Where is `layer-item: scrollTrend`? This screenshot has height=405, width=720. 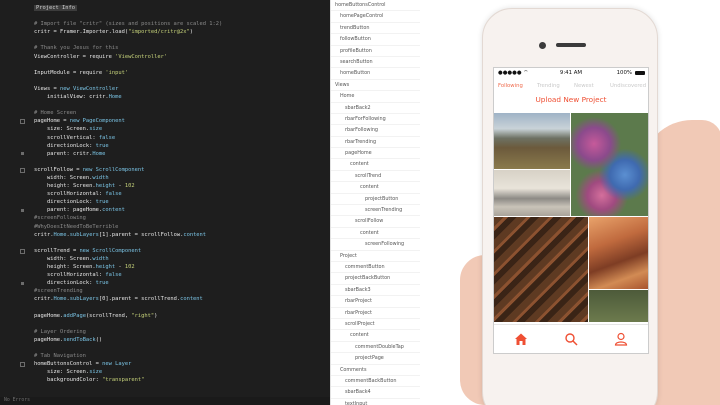 layer-item: scrollTrend is located at coordinates (376, 177).